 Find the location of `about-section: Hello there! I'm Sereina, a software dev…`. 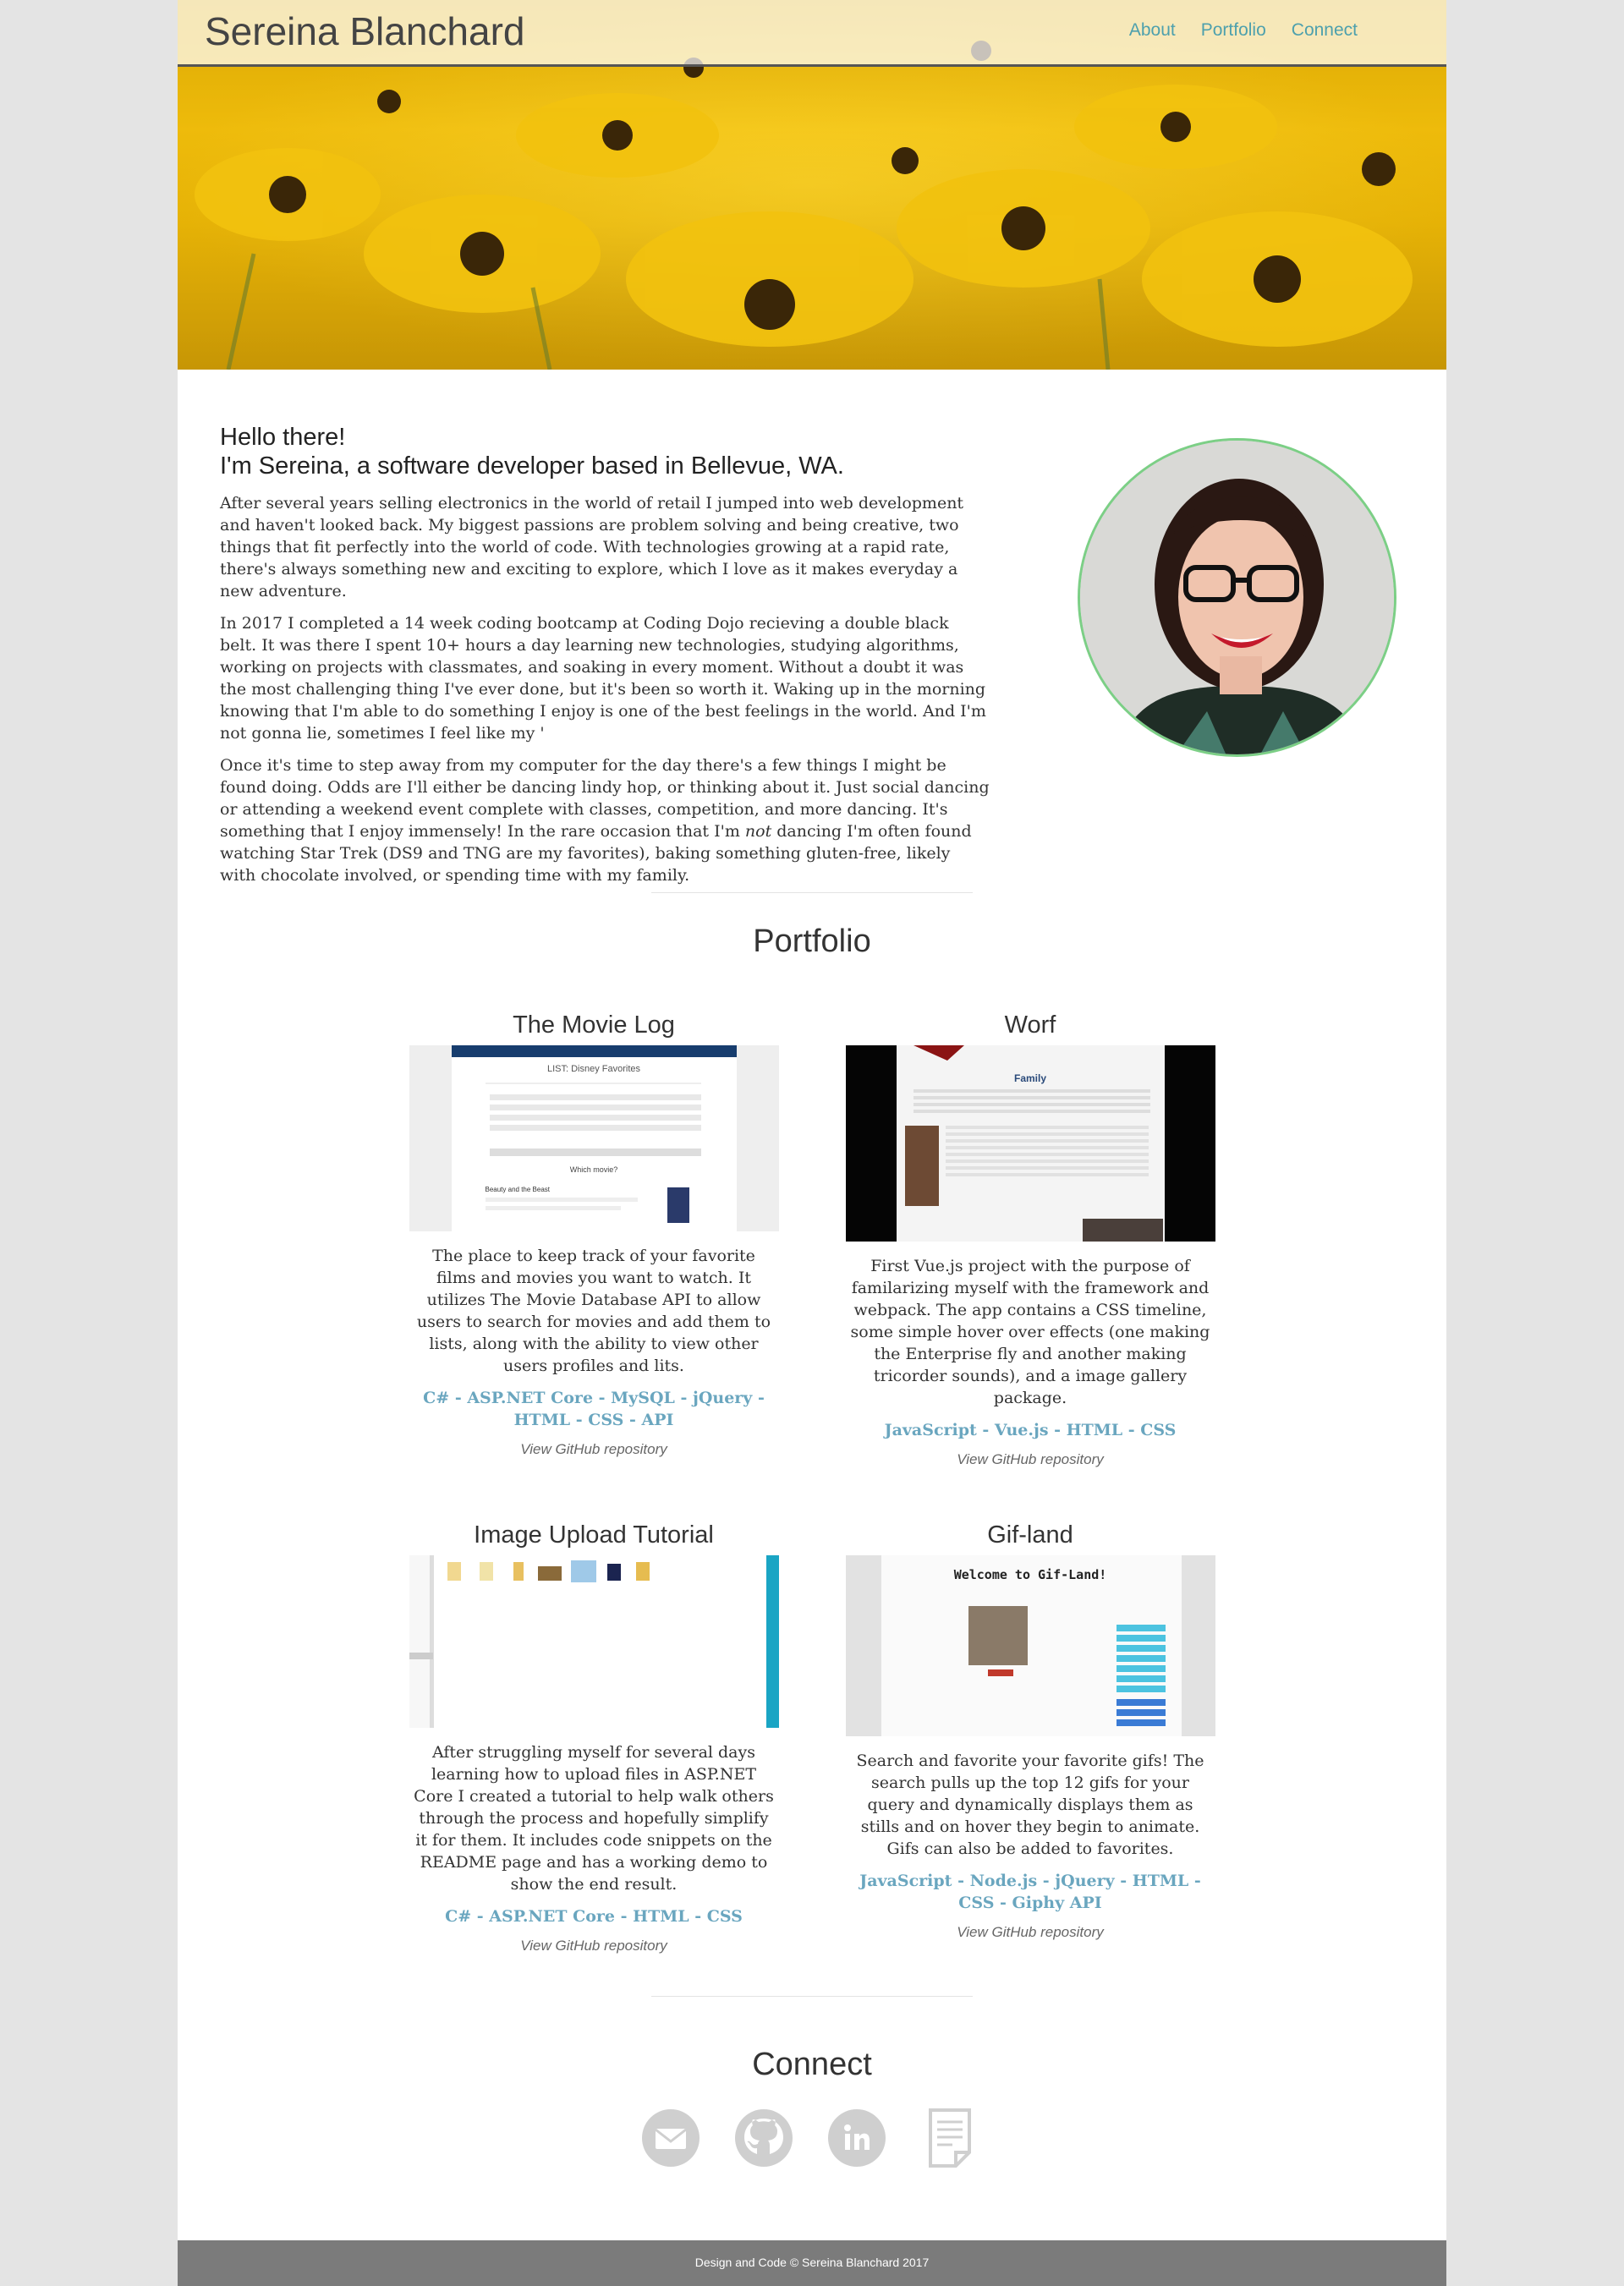

about-section: Hello there! I'm Sereina, a software dev… is located at coordinates (605, 655).